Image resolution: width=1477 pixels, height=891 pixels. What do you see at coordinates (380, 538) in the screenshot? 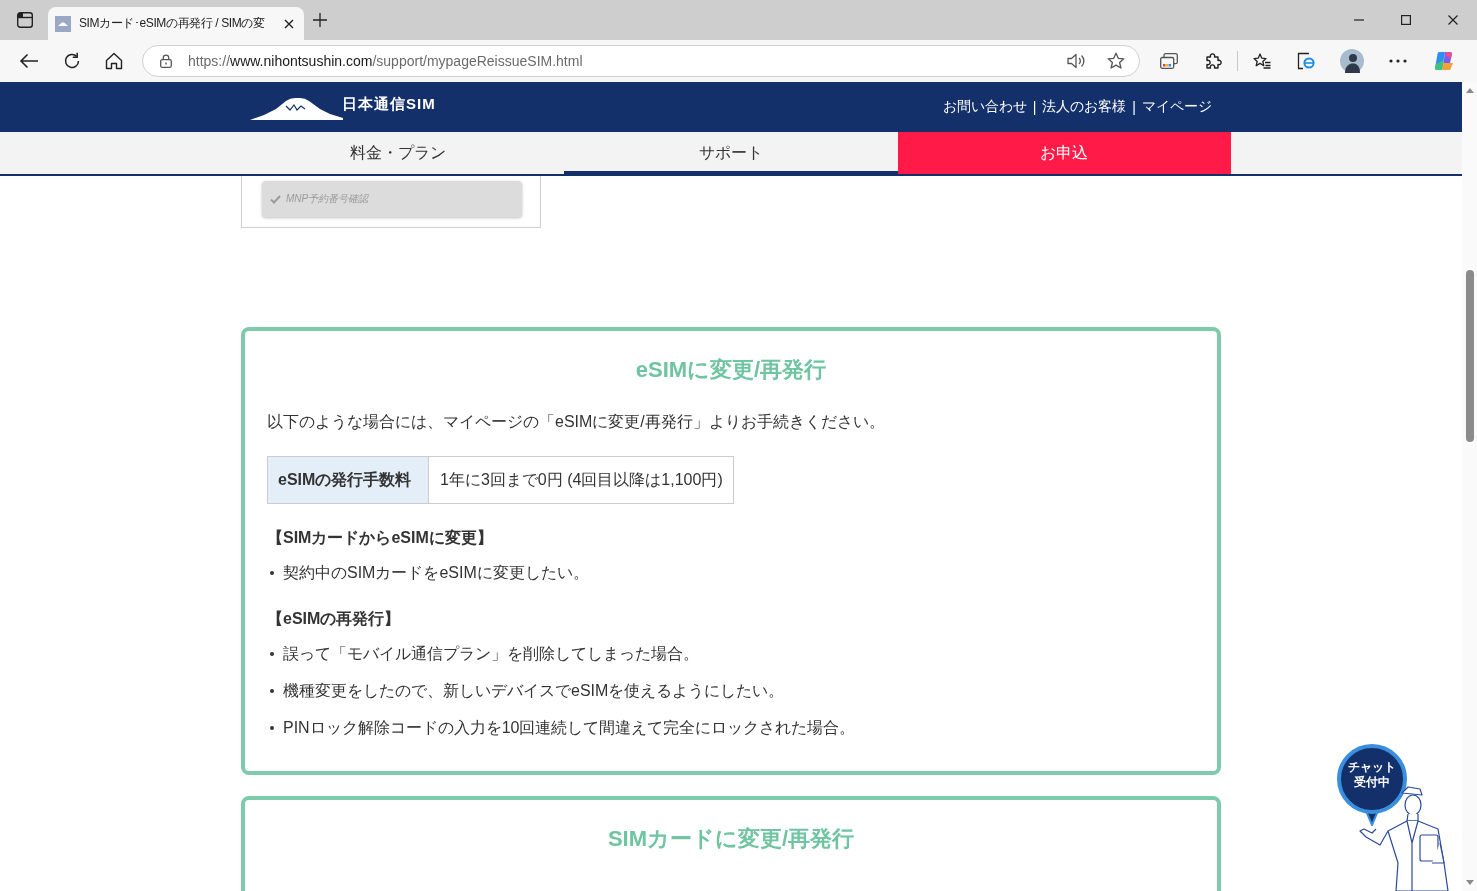
I see `section-heading: 【SIMカードからeSIMに変更】` at bounding box center [380, 538].